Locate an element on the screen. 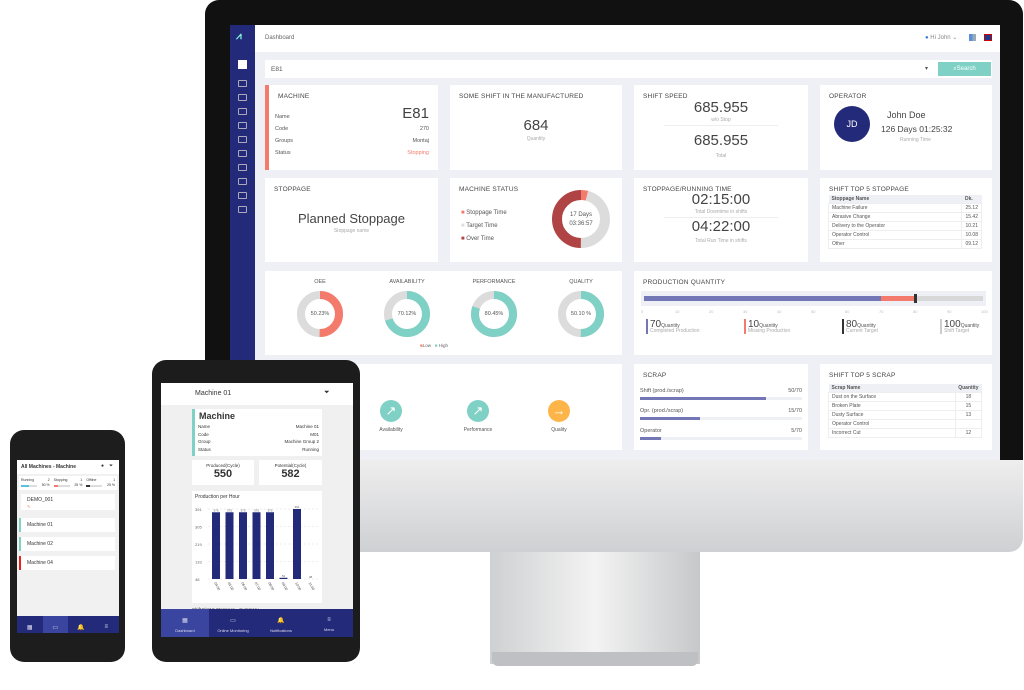  downtime-value: 02:15:00 is located at coordinates (721, 199).